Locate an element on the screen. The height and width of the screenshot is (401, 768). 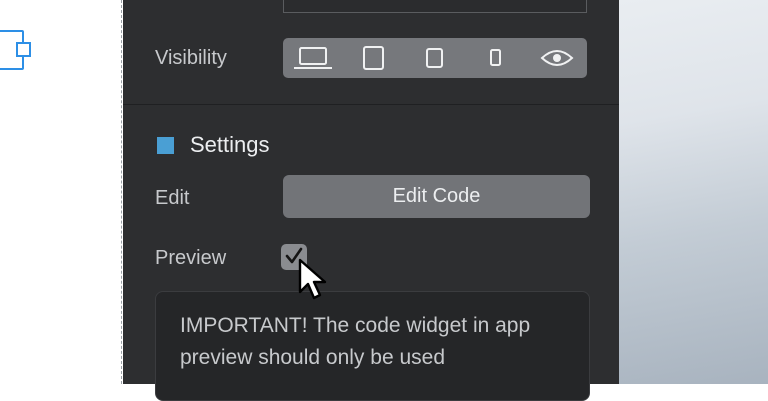
visibility-toggle-group is located at coordinates (435, 58).